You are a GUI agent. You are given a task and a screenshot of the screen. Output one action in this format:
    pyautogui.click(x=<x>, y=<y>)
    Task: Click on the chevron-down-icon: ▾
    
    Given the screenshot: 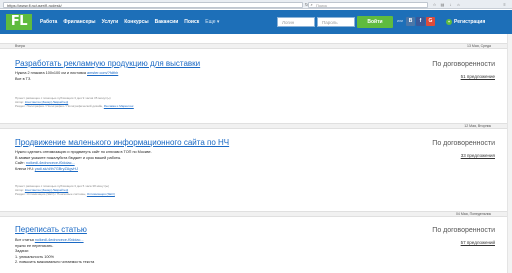 What is the action you would take?
    pyautogui.click(x=218, y=22)
    